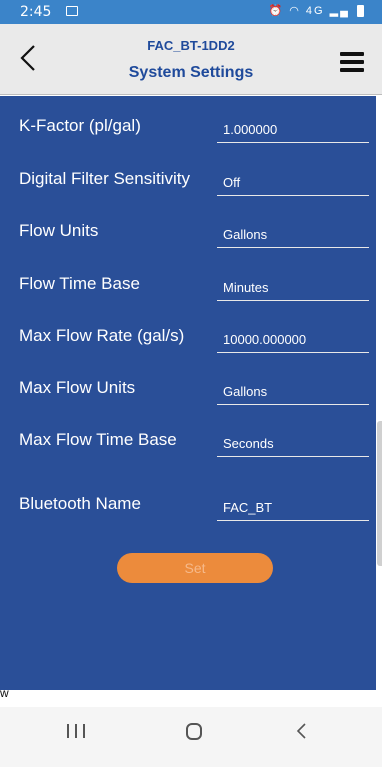 This screenshot has width=382, height=767. I want to click on system-nav-bar, so click(191, 737).